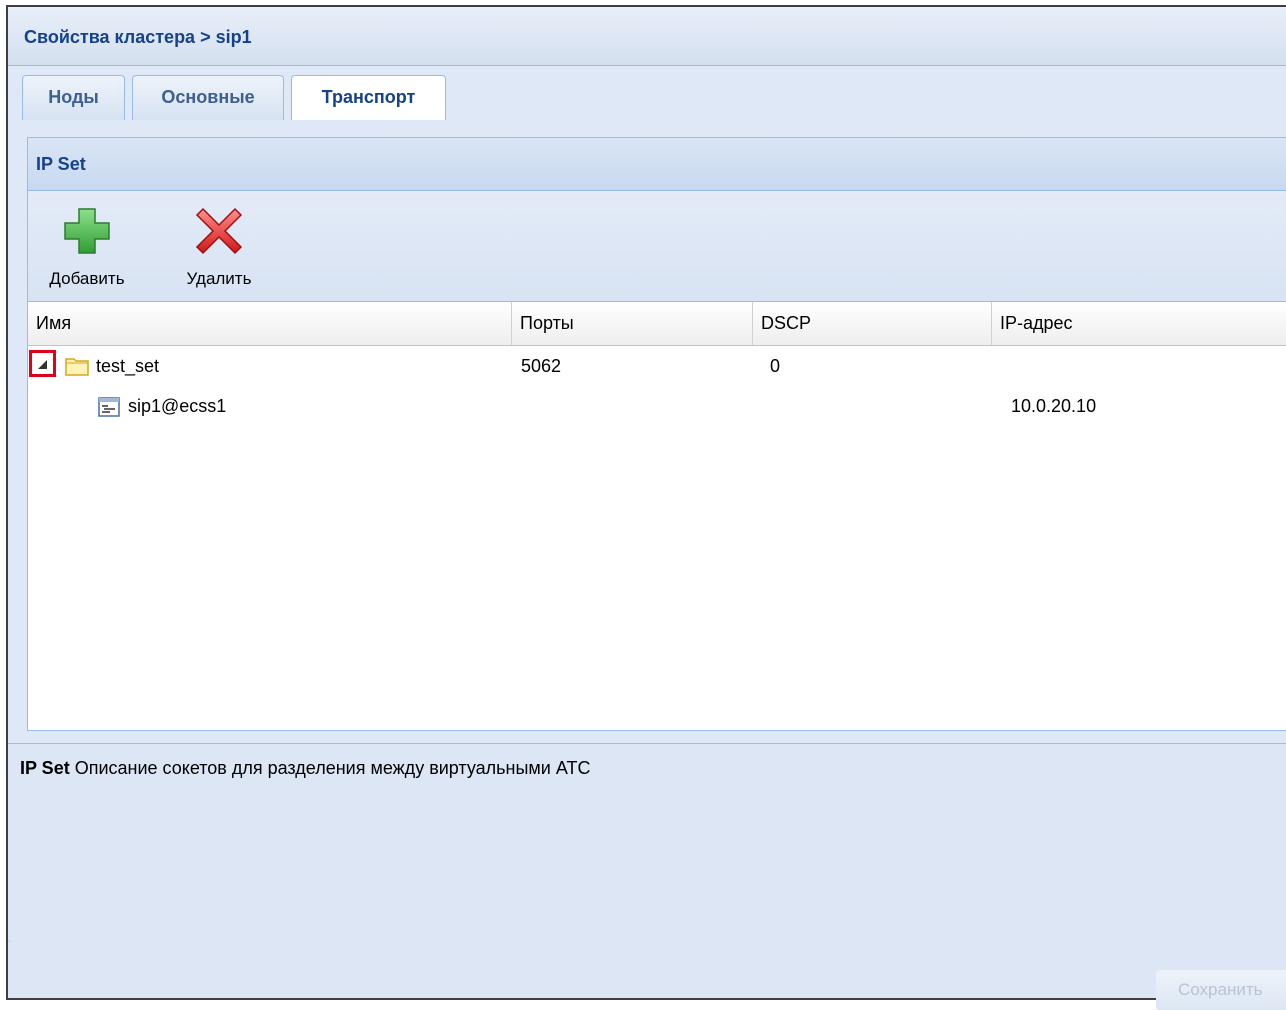 The height and width of the screenshot is (1010, 1286). I want to click on expand-collapse-toggle, so click(42, 363).